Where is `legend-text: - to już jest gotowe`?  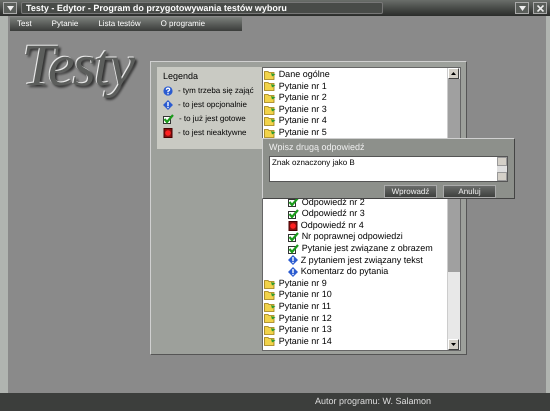 legend-text: - to już jest gotowe is located at coordinates (212, 119).